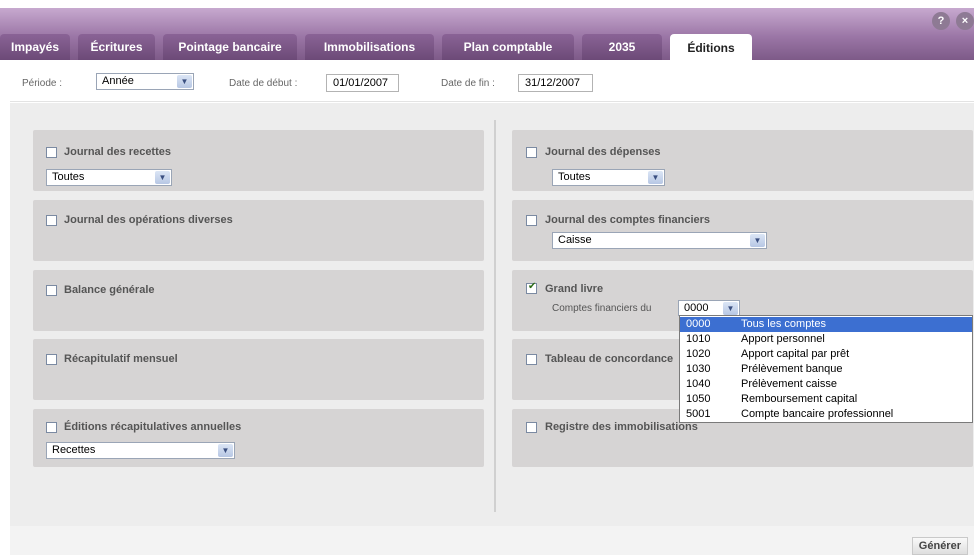 The image size is (974, 555). Describe the element at coordinates (362, 83) in the screenshot. I see `start-date-field: 01/01/2007` at that location.